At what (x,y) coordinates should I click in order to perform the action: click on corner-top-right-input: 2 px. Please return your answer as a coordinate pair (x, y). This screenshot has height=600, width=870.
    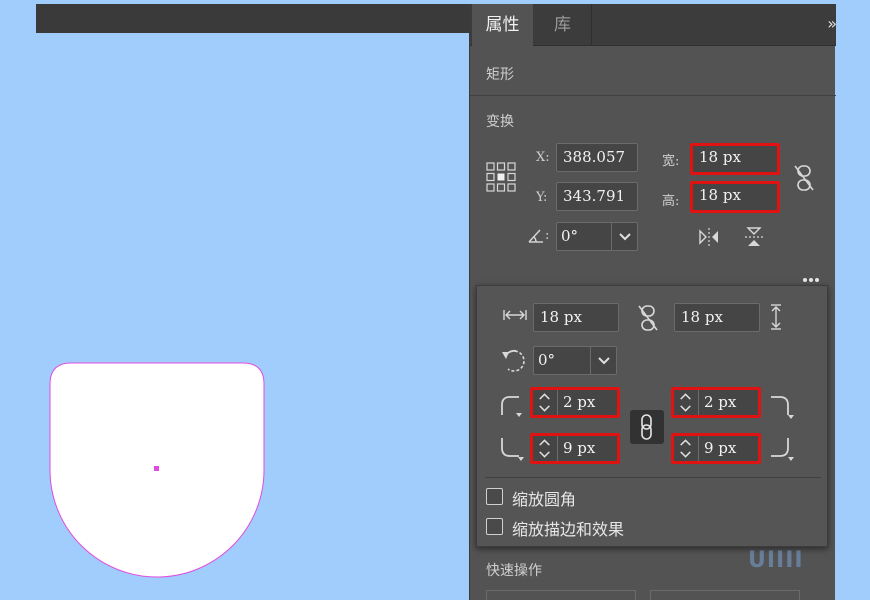
    Looking at the image, I should click on (716, 402).